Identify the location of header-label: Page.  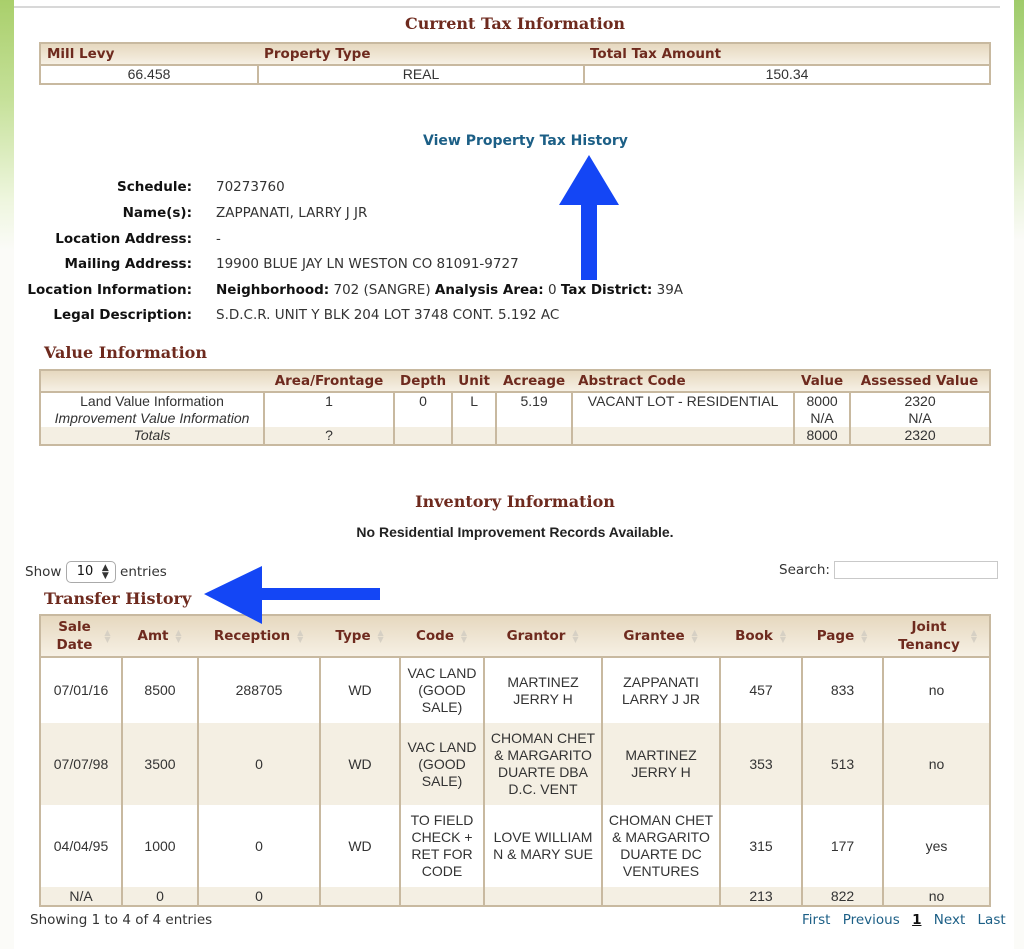
(835, 636).